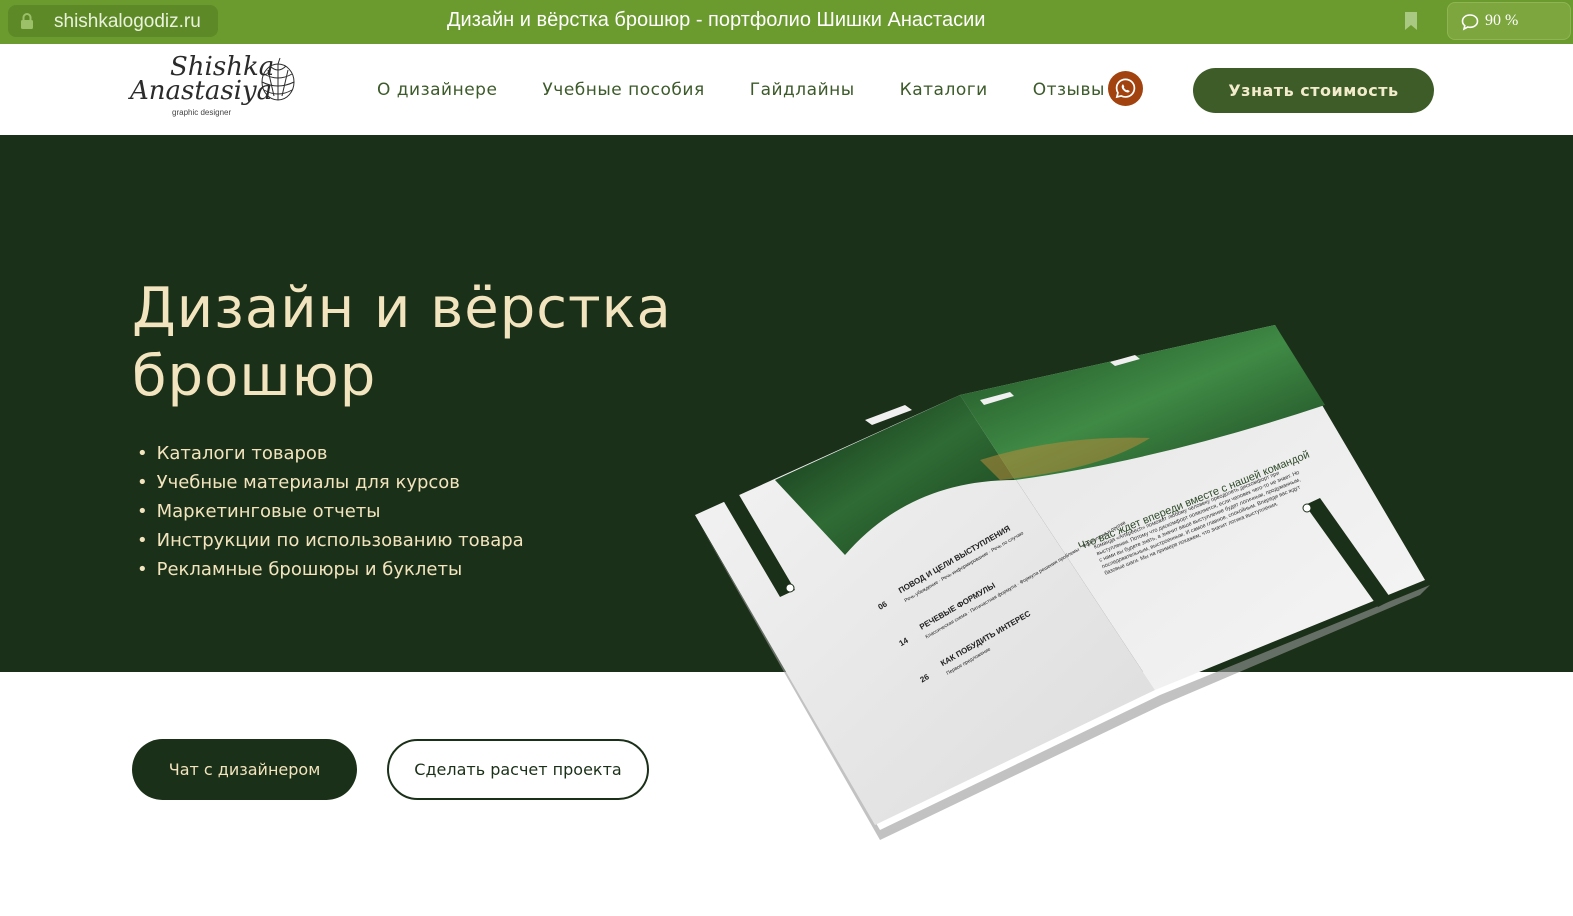 This screenshot has width=1573, height=916. Describe the element at coordinates (518, 769) in the screenshot. I see `calculate-project-button: Сделать расчет проекта` at that location.